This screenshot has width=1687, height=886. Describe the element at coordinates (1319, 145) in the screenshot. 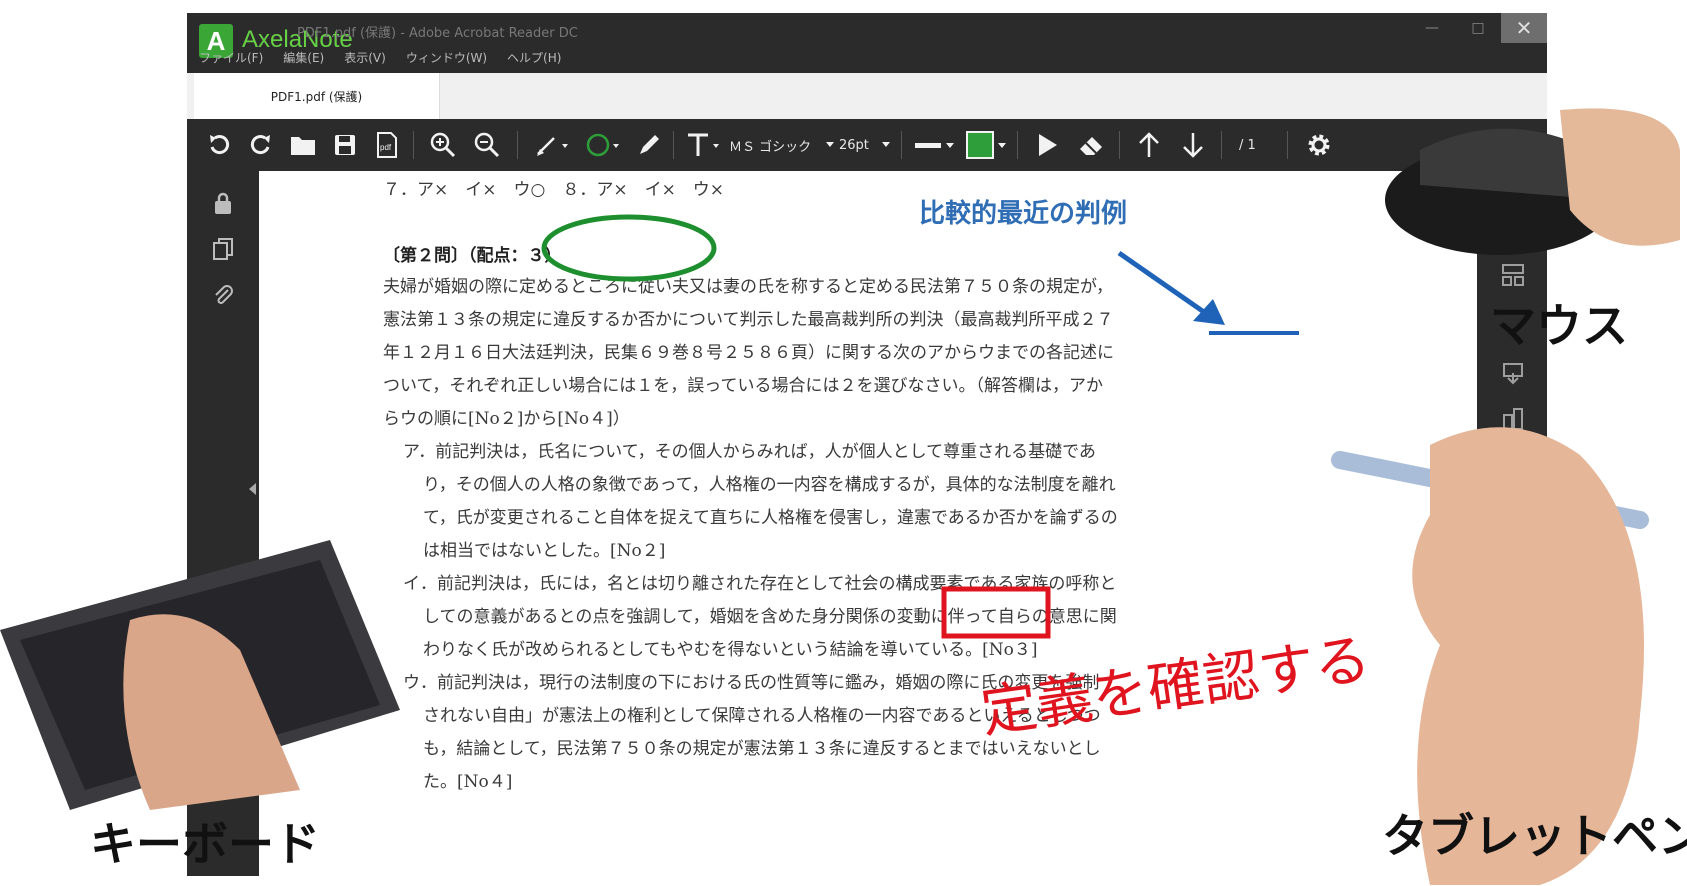

I see `gear-icon` at that location.